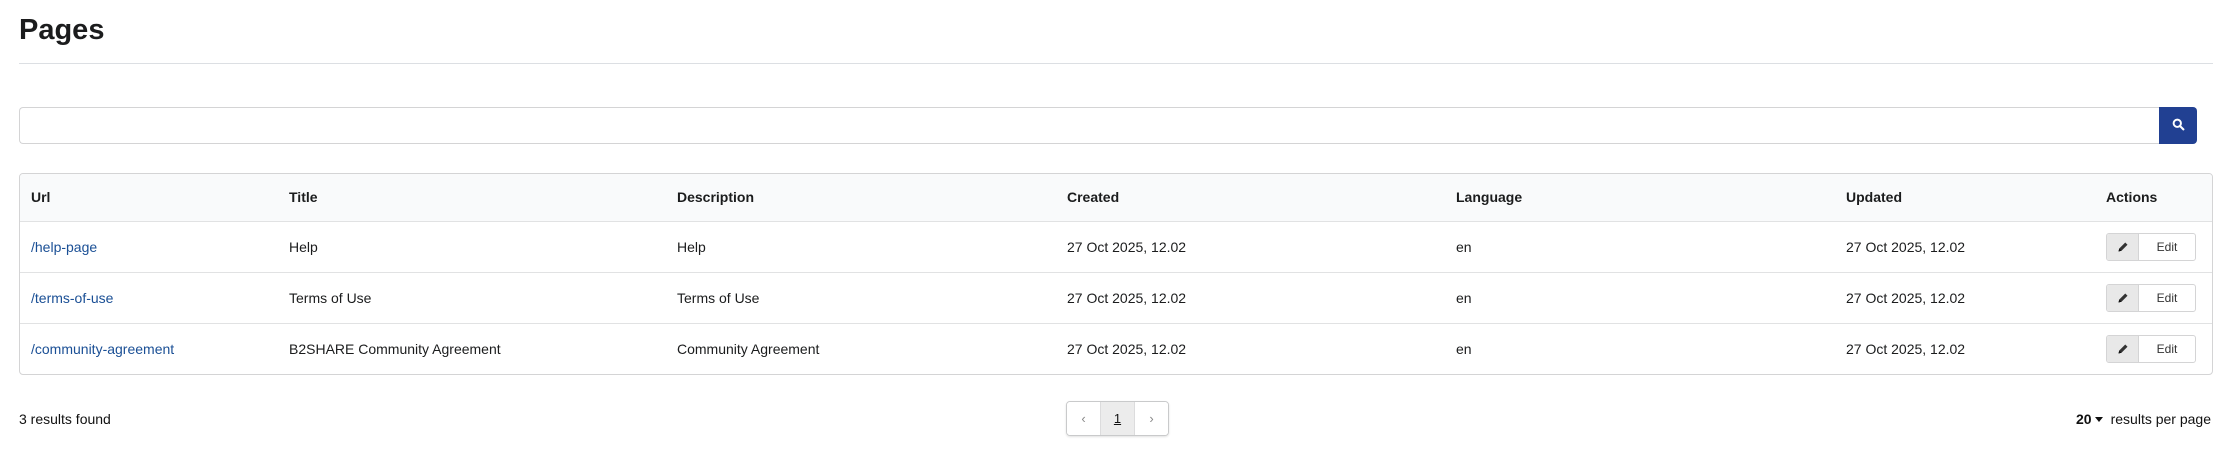  What do you see at coordinates (472, 198) in the screenshot?
I see `column-header-title: Title` at bounding box center [472, 198].